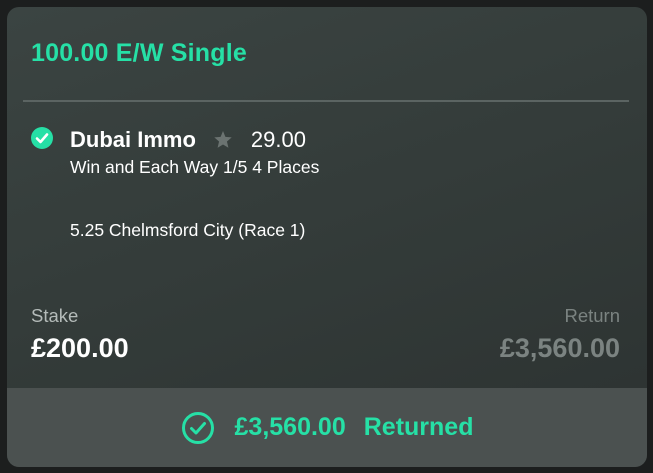  Describe the element at coordinates (326, 101) in the screenshot. I see `divider` at that location.